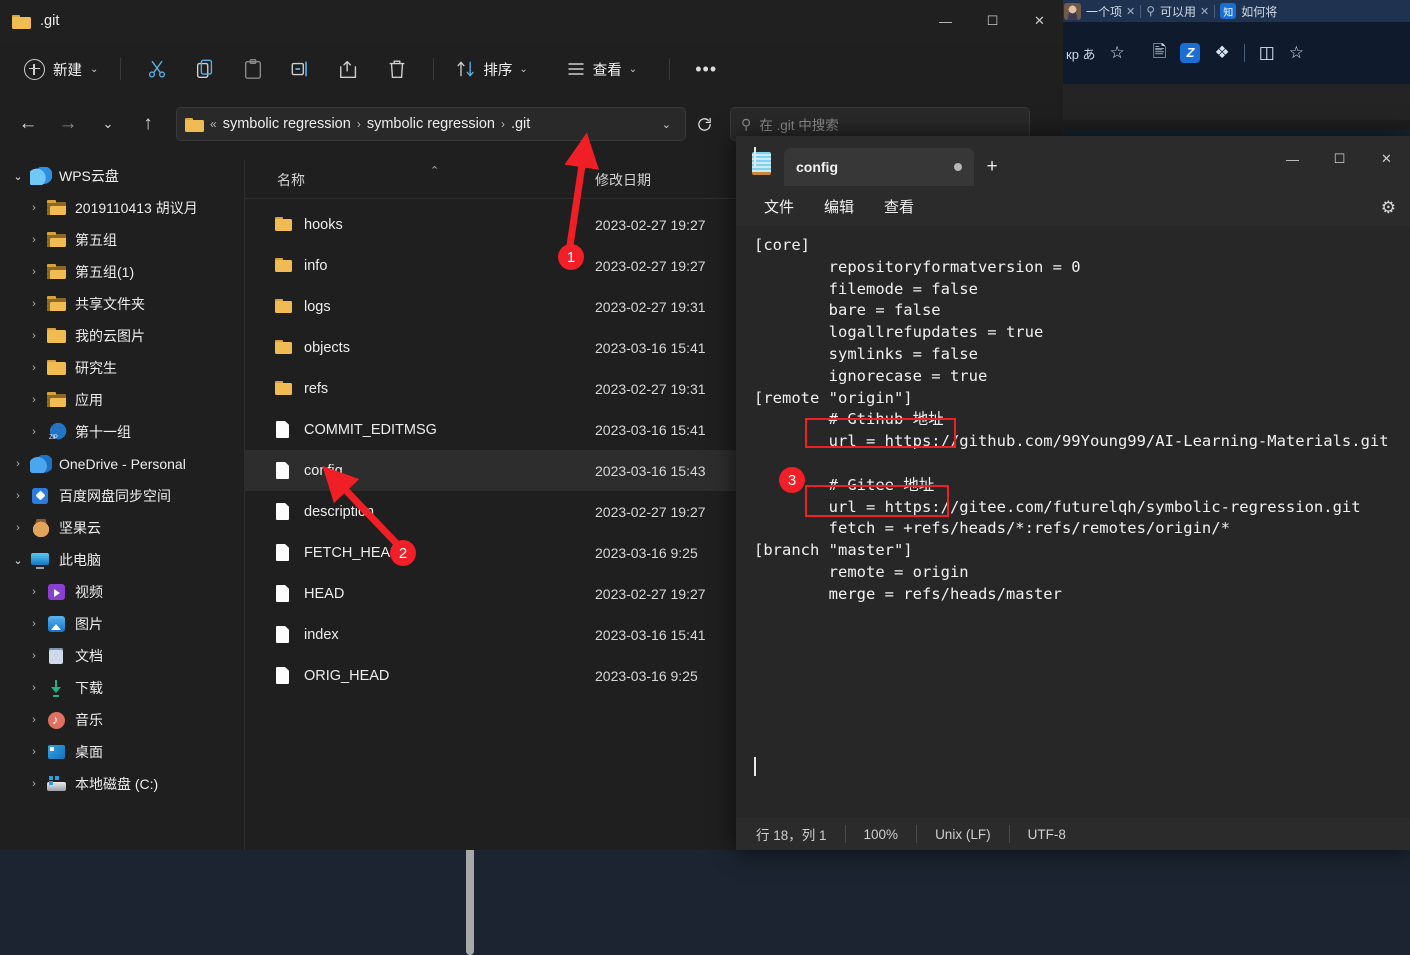 The image size is (1410, 955). I want to click on share-button, so click(349, 69).